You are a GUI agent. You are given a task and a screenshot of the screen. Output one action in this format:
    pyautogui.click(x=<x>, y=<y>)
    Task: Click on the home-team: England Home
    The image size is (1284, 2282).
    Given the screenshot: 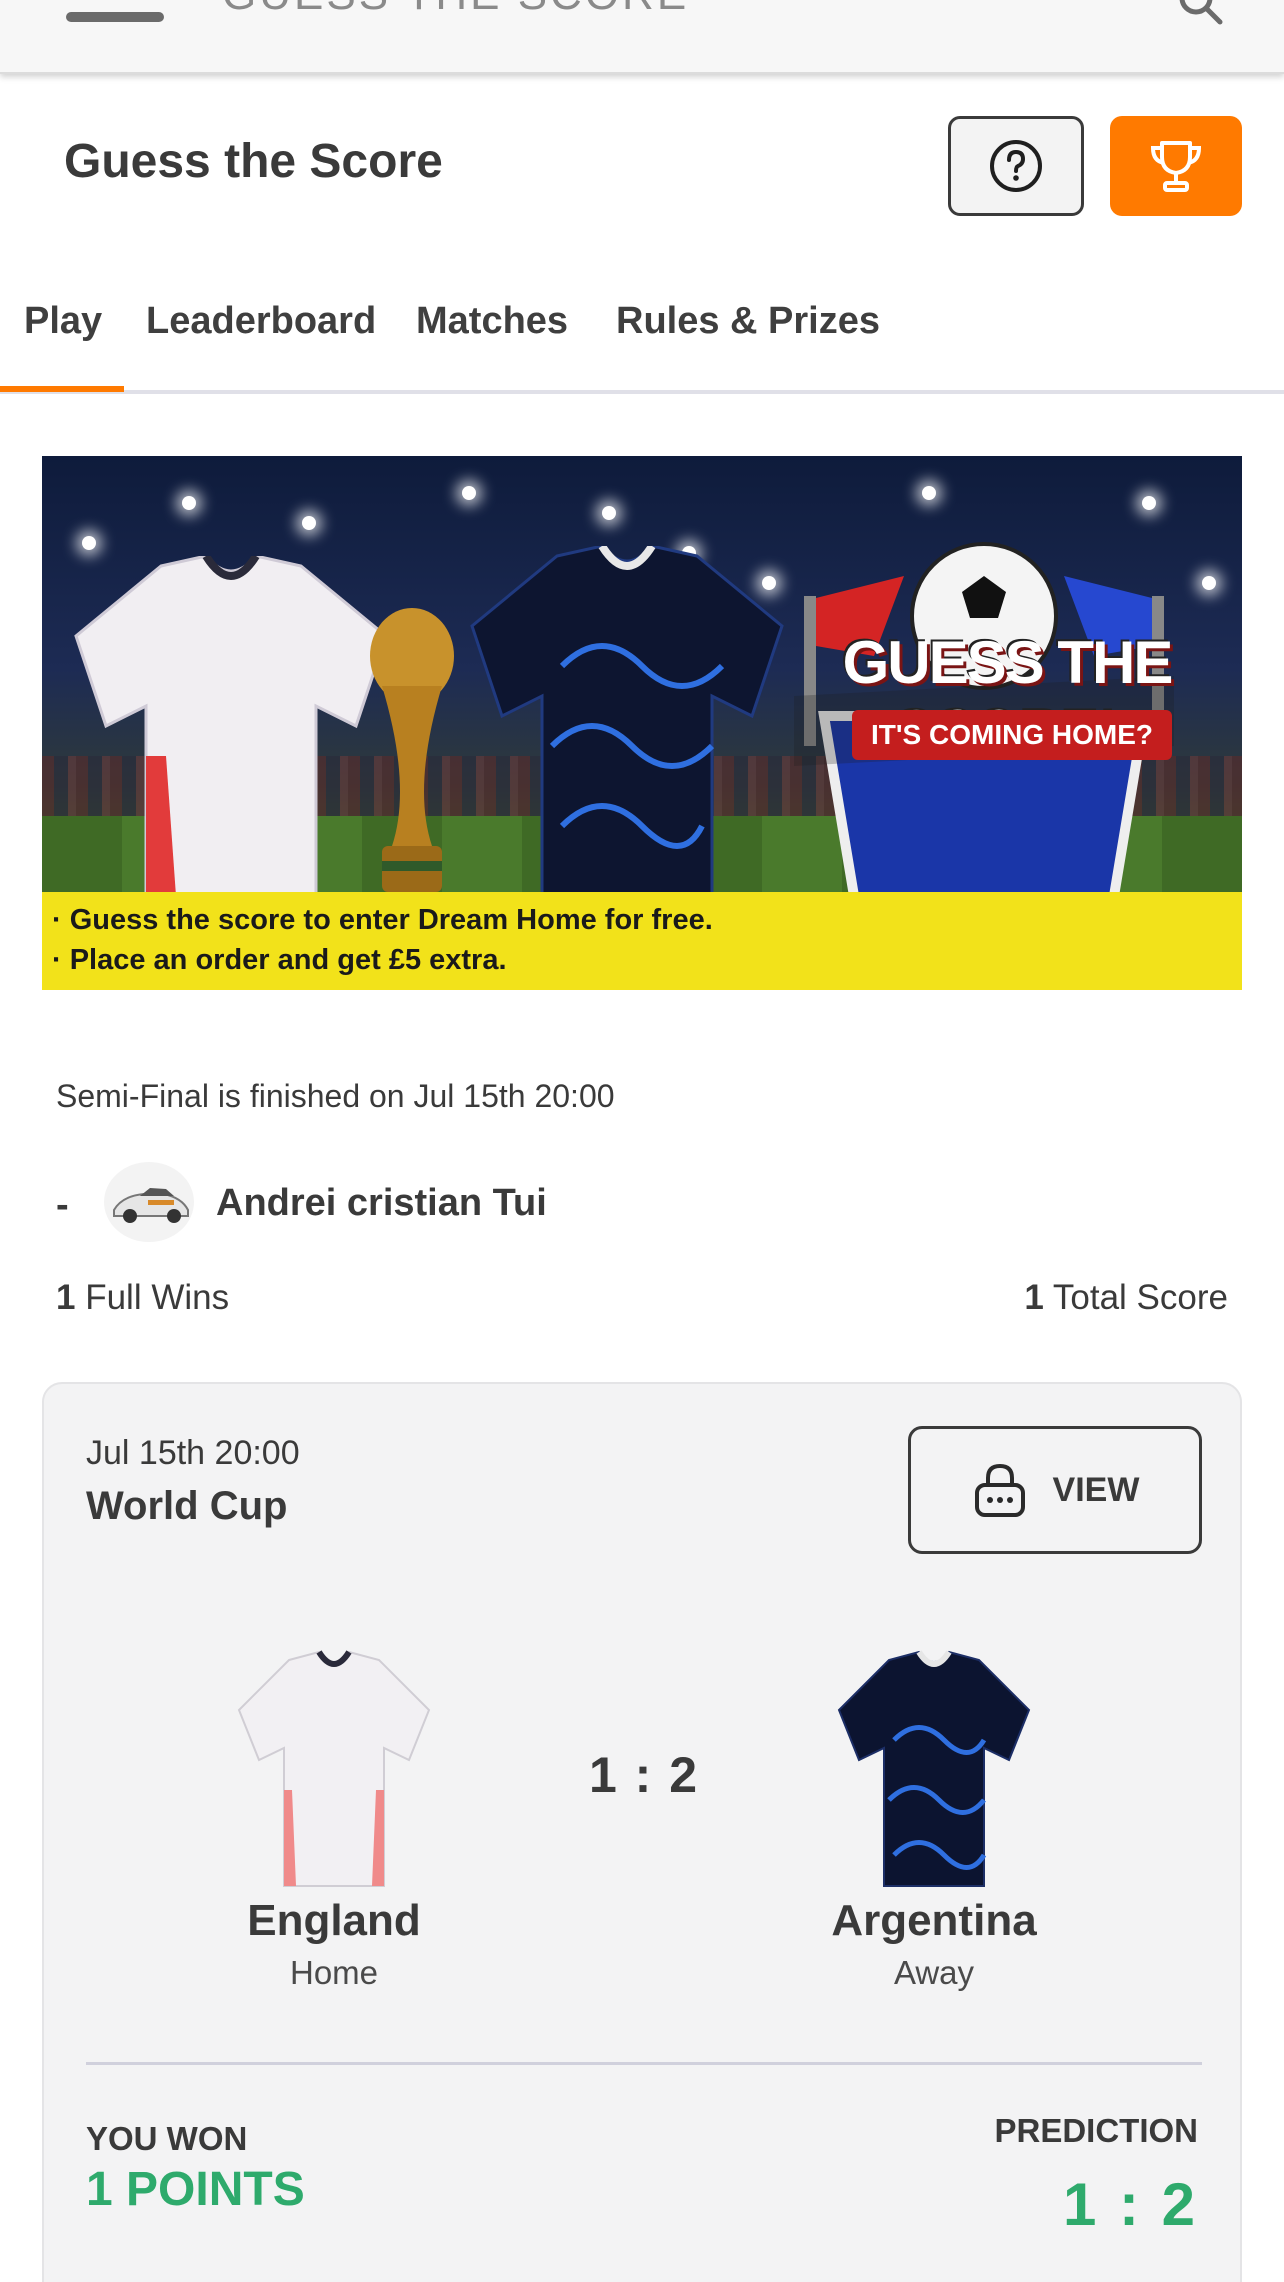 What is the action you would take?
    pyautogui.click(x=334, y=1821)
    